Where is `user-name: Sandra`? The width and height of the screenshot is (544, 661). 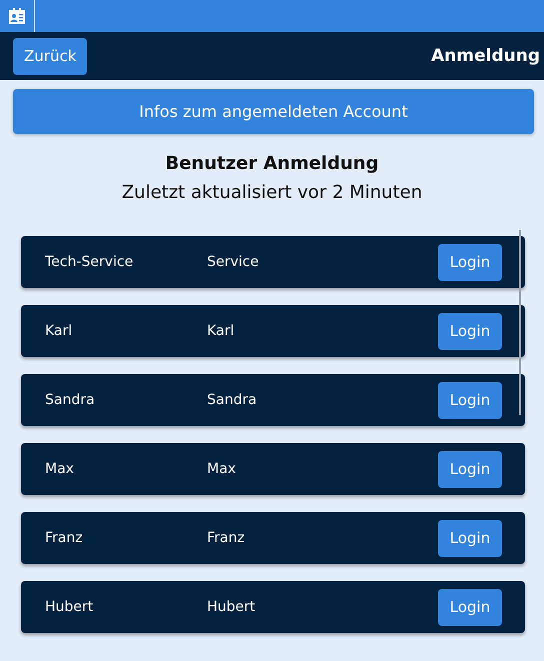
user-name: Sandra is located at coordinates (70, 400).